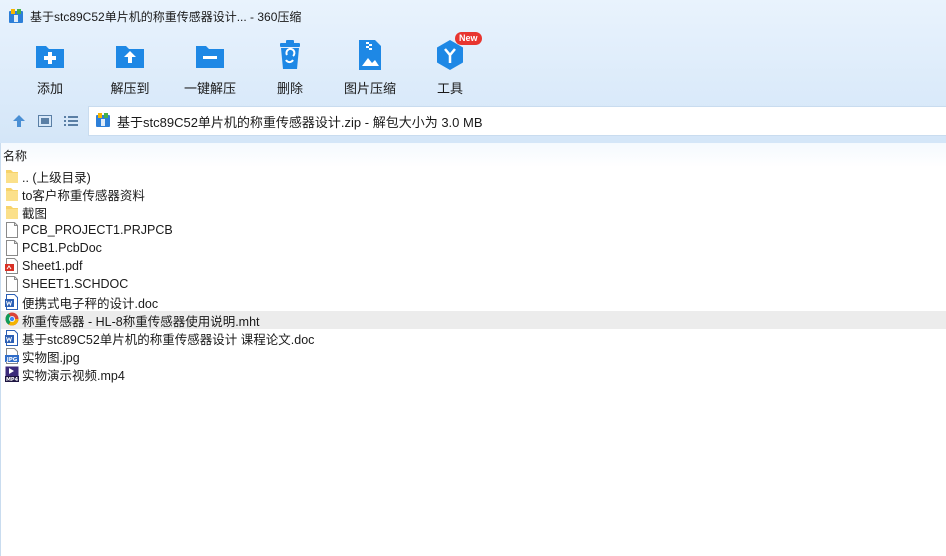 This screenshot has height=556, width=946. I want to click on up-level-button, so click(19, 121).